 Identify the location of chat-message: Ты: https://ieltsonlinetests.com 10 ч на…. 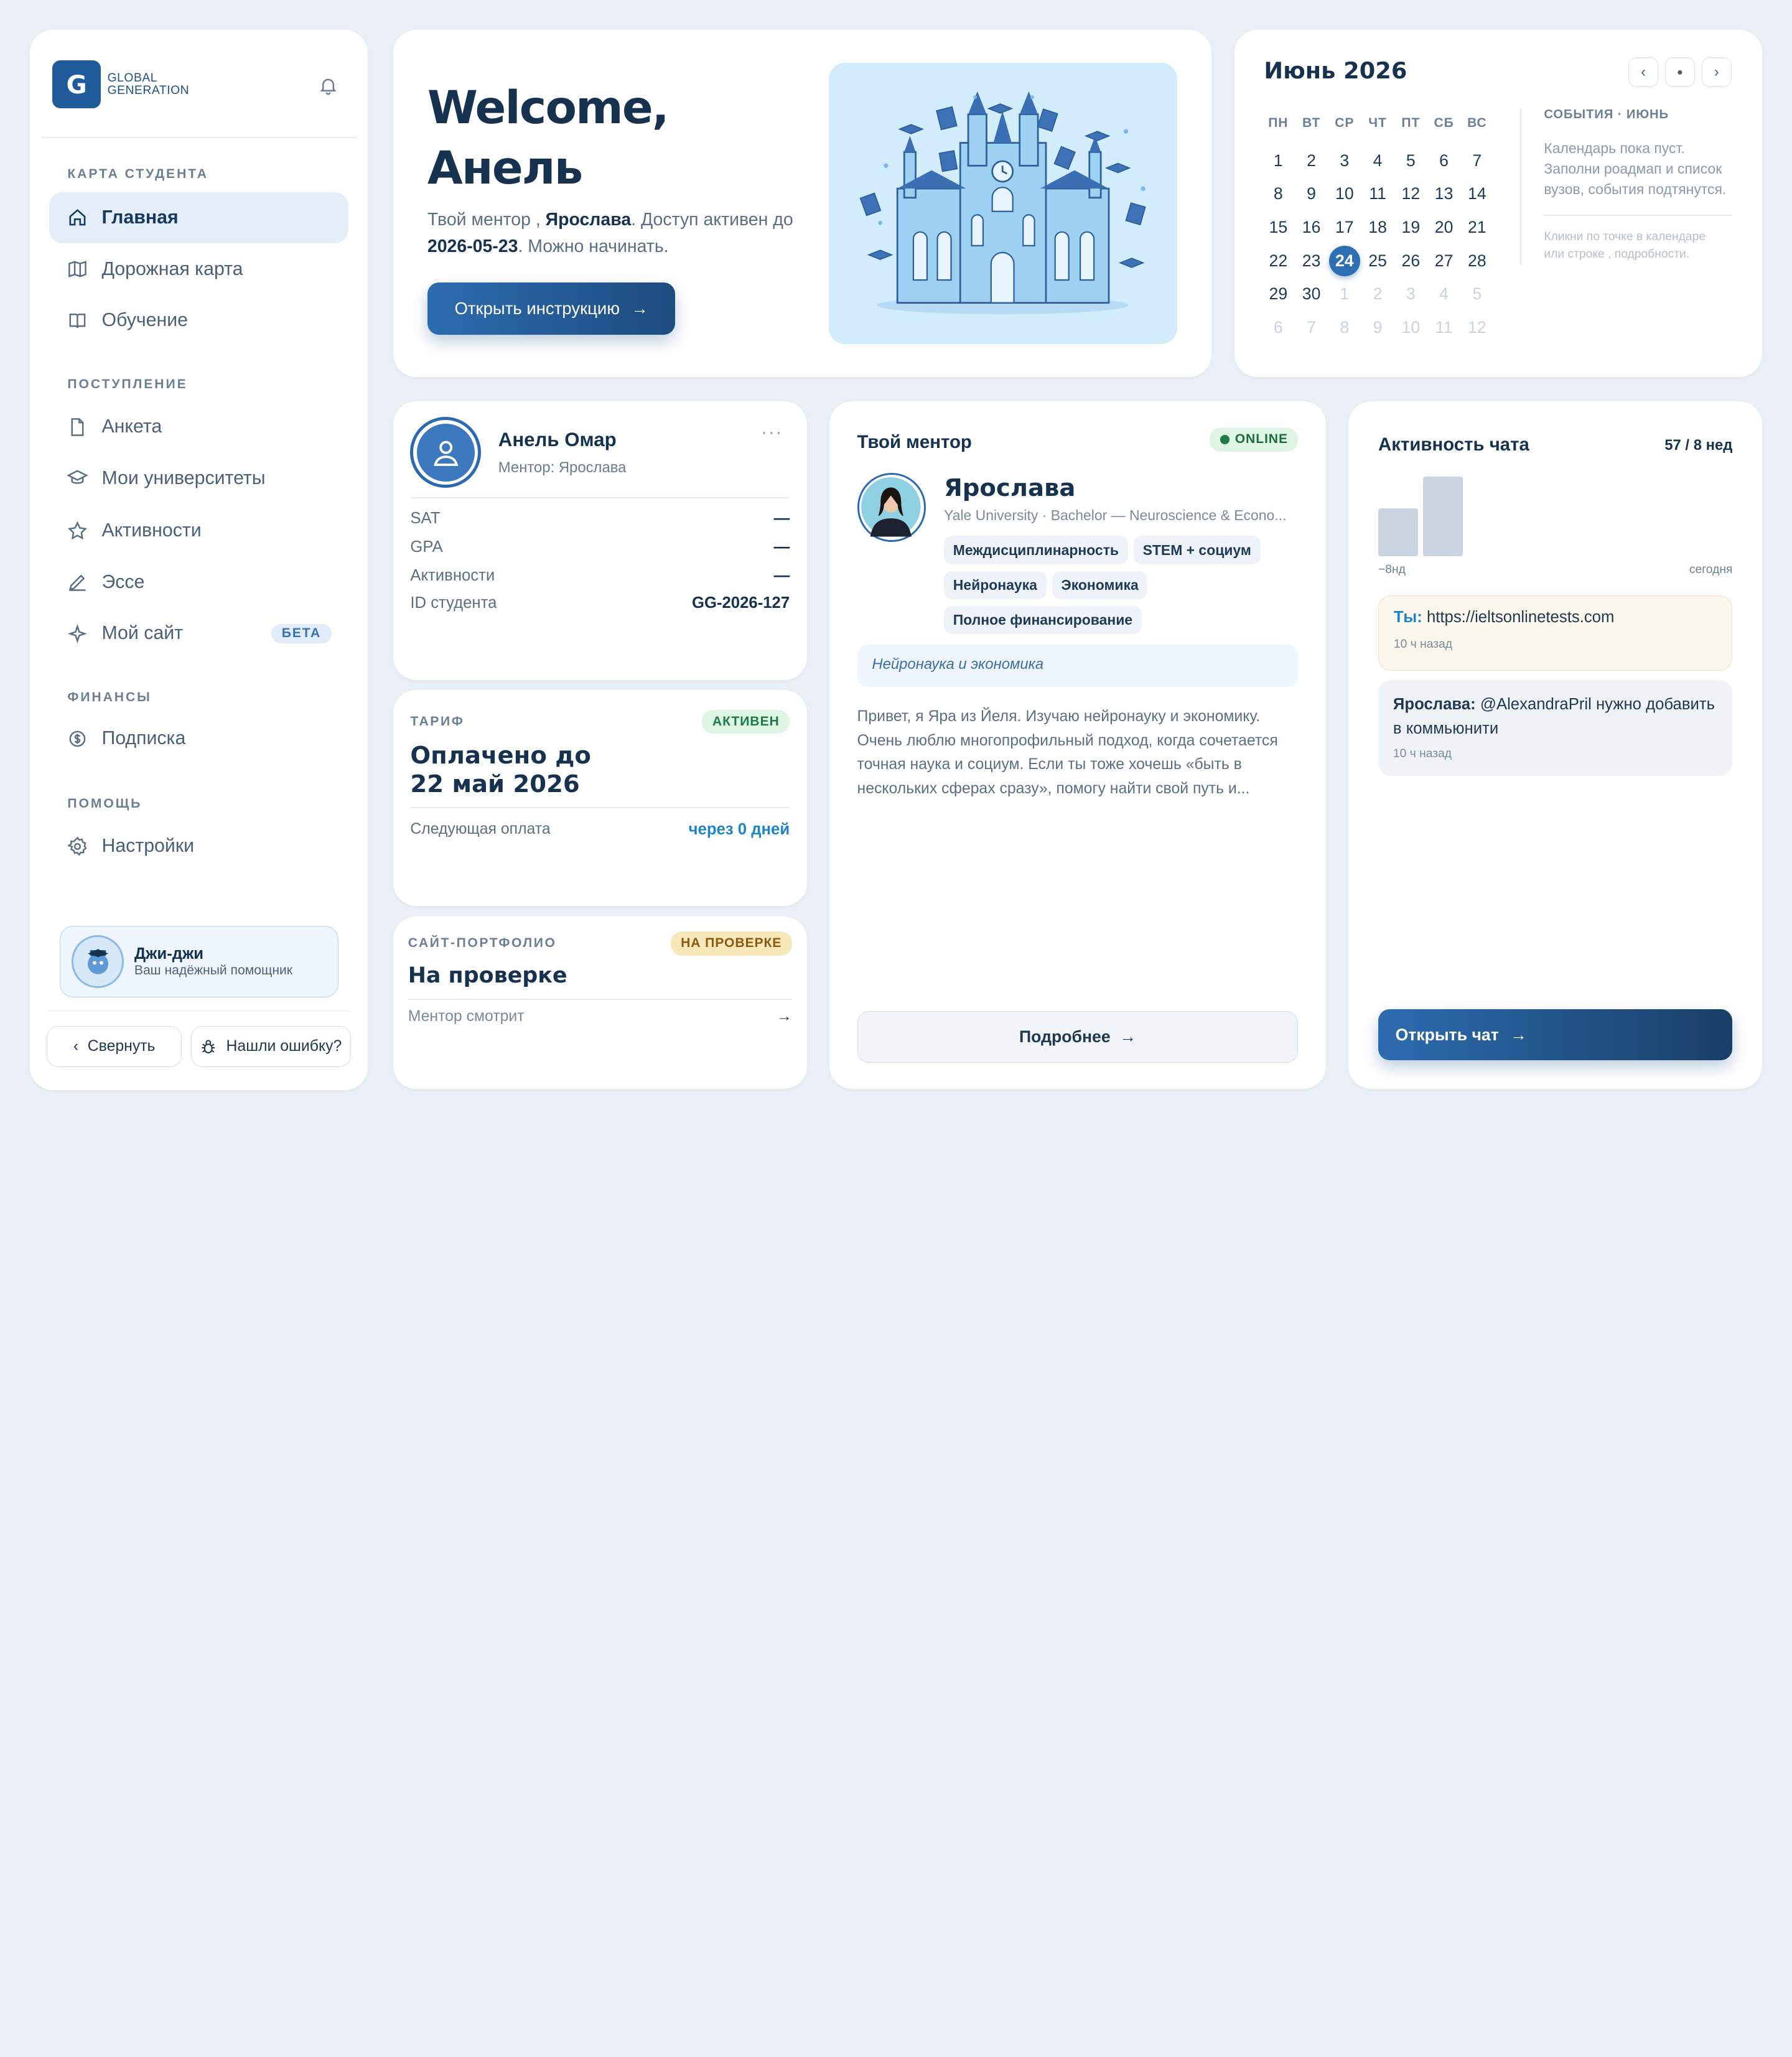
(1555, 633).